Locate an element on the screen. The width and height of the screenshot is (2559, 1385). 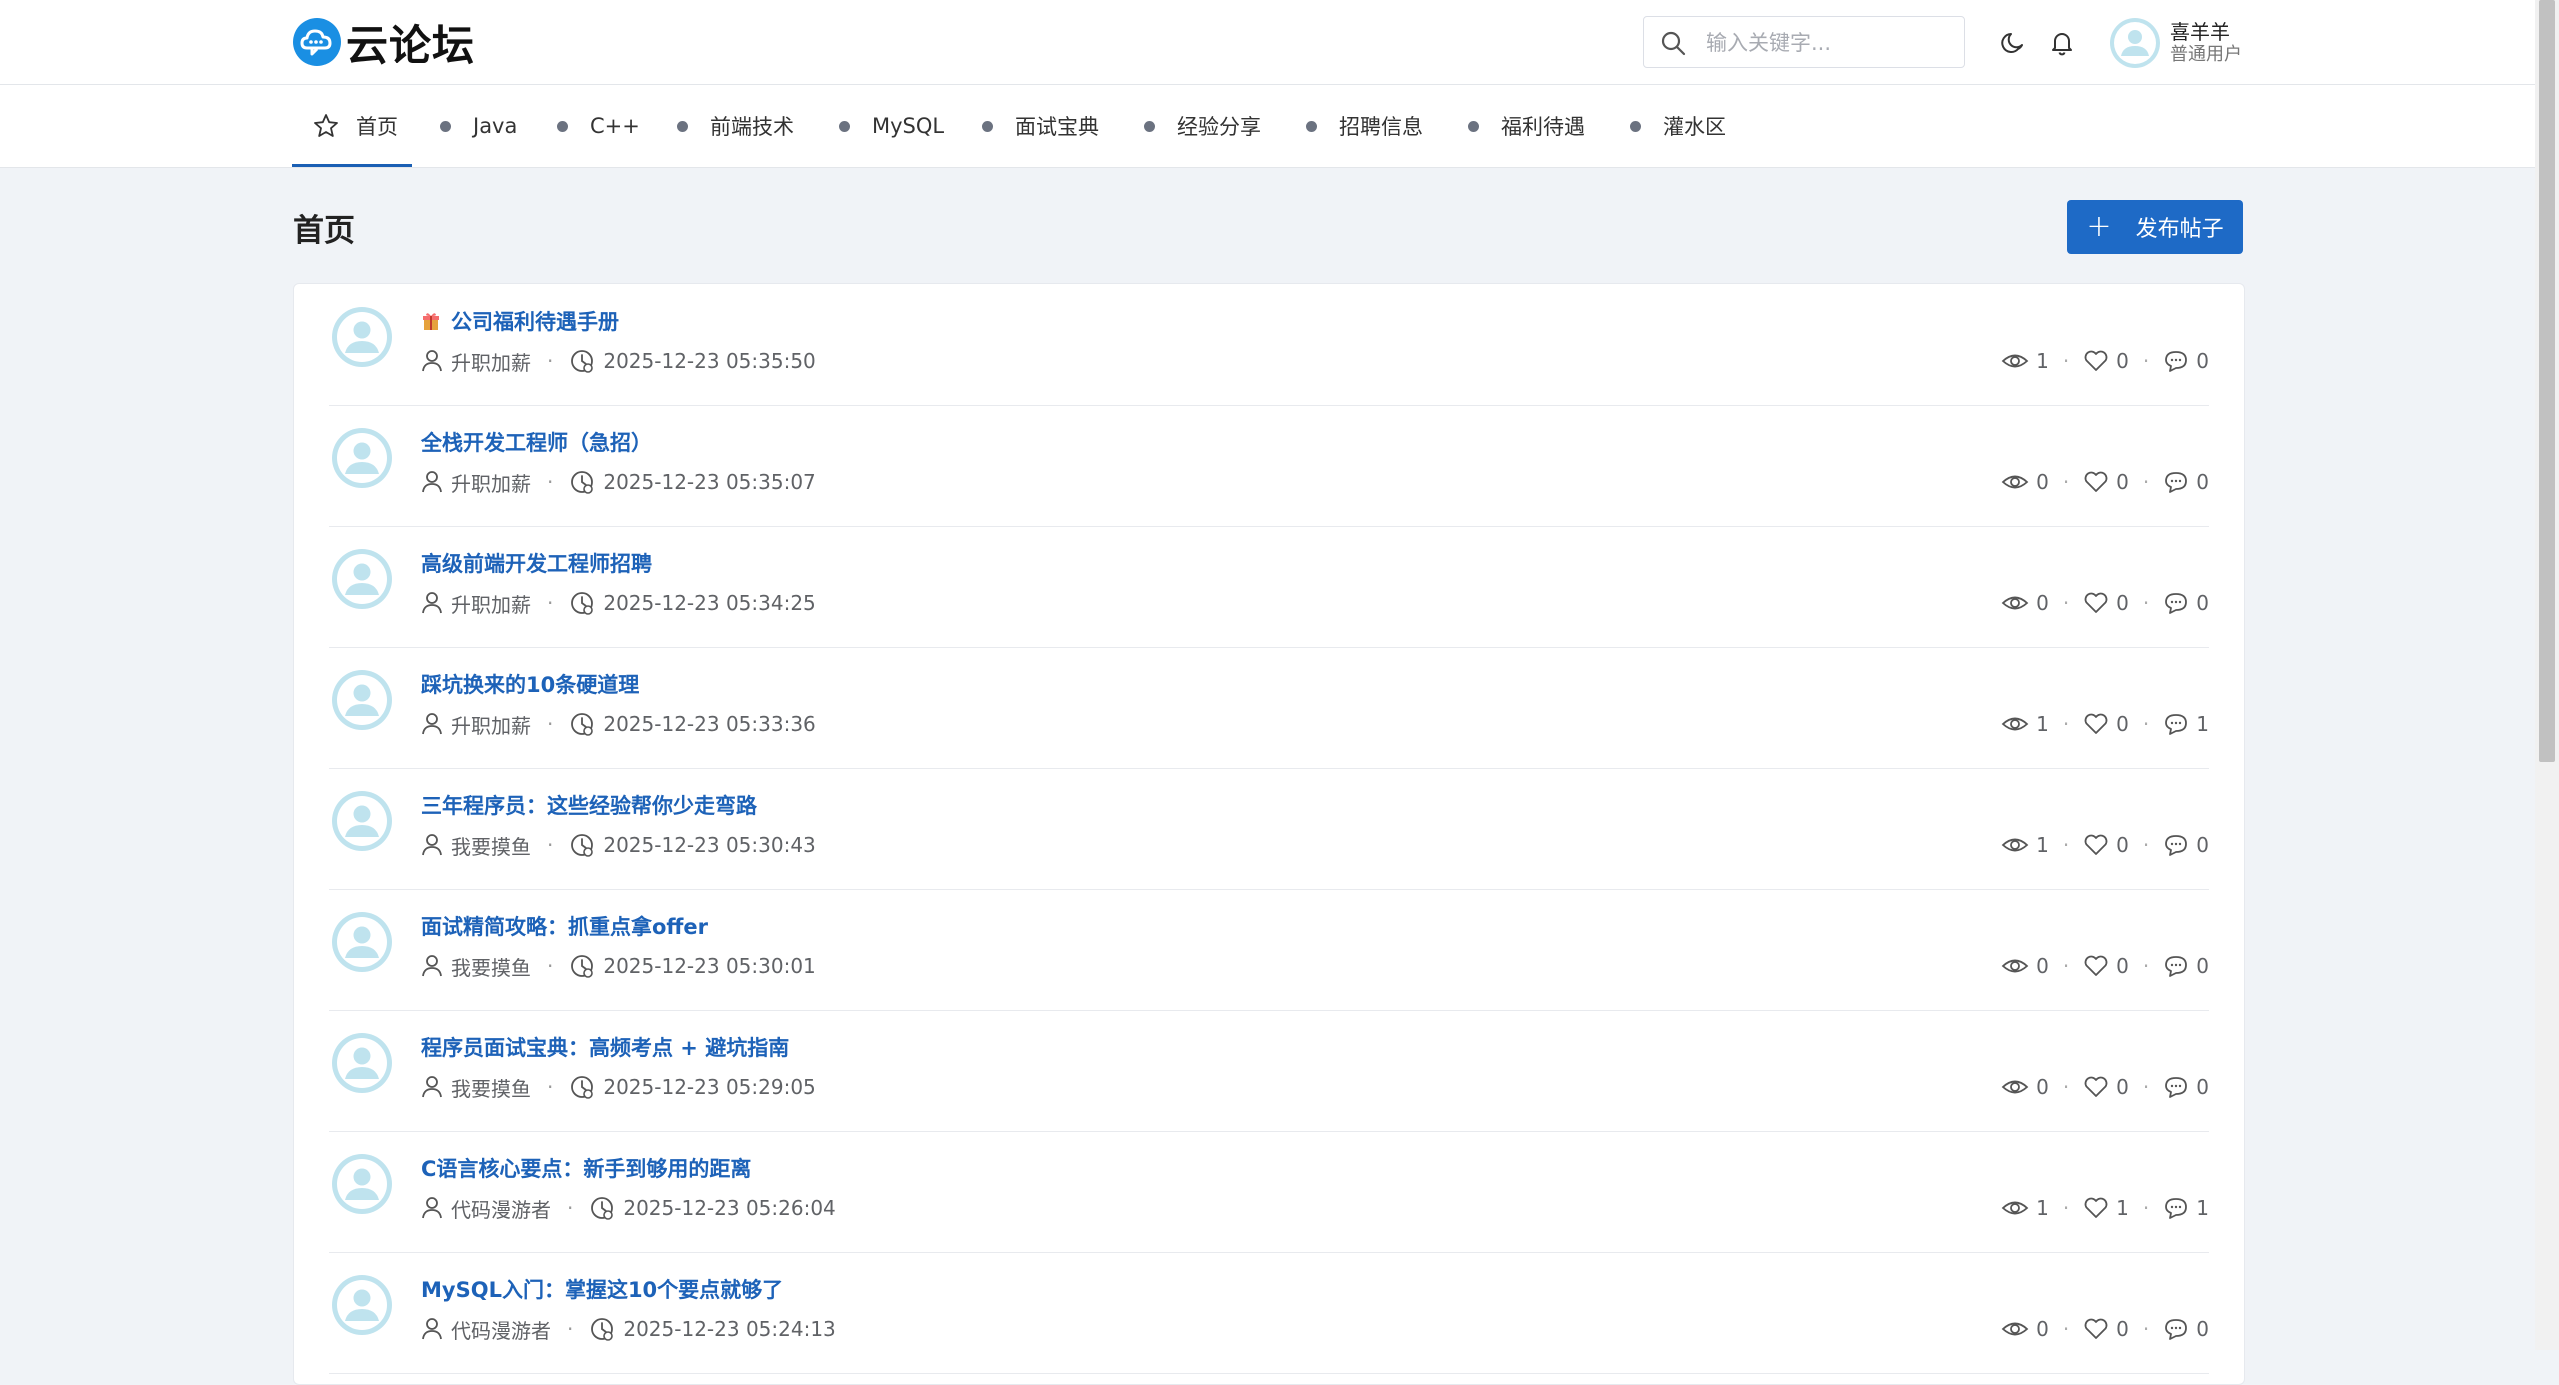
nav-label: 面试宝典 is located at coordinates (1057, 127).